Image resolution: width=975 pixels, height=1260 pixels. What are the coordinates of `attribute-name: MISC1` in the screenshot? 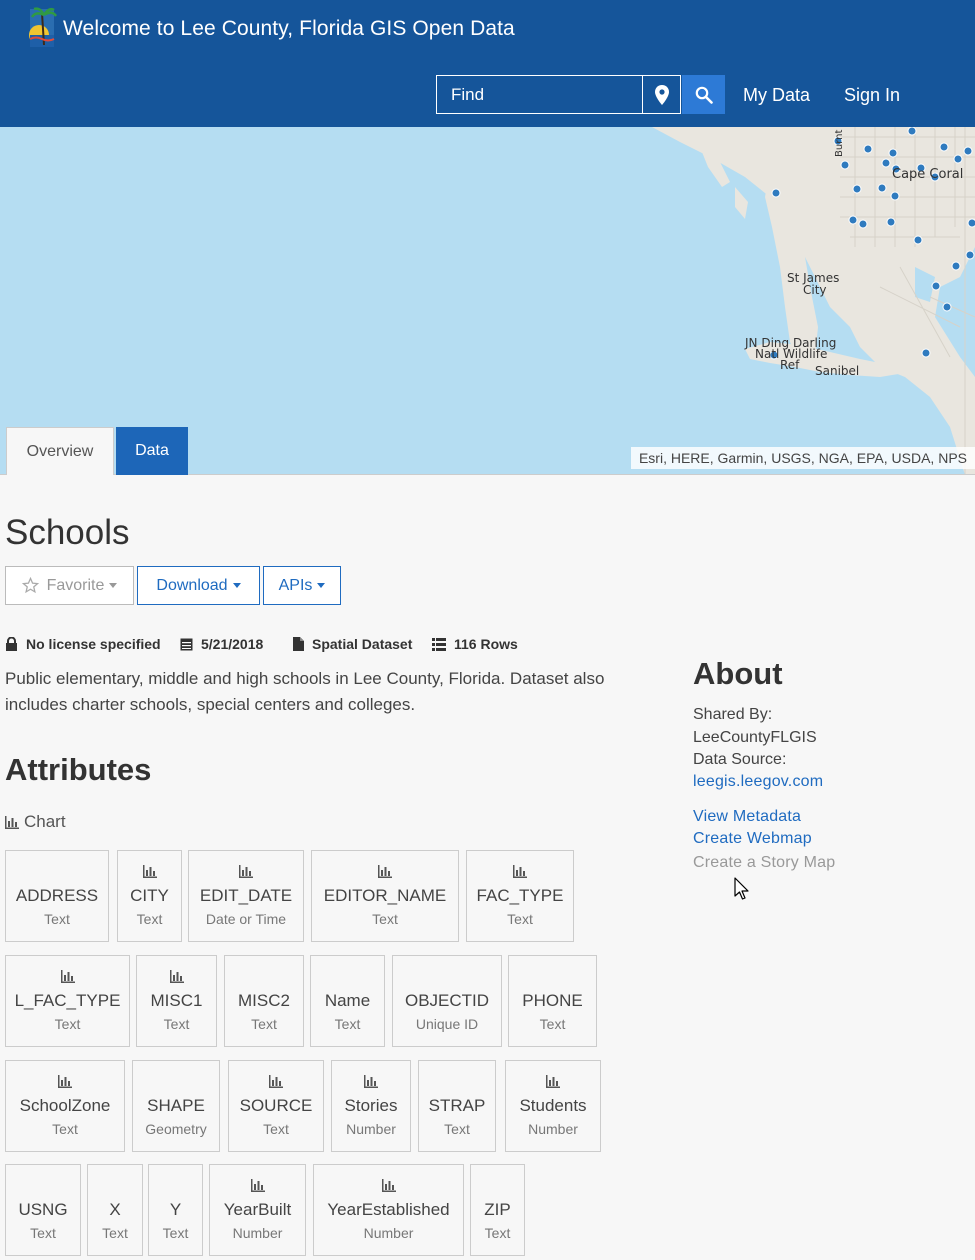 It's located at (176, 1000).